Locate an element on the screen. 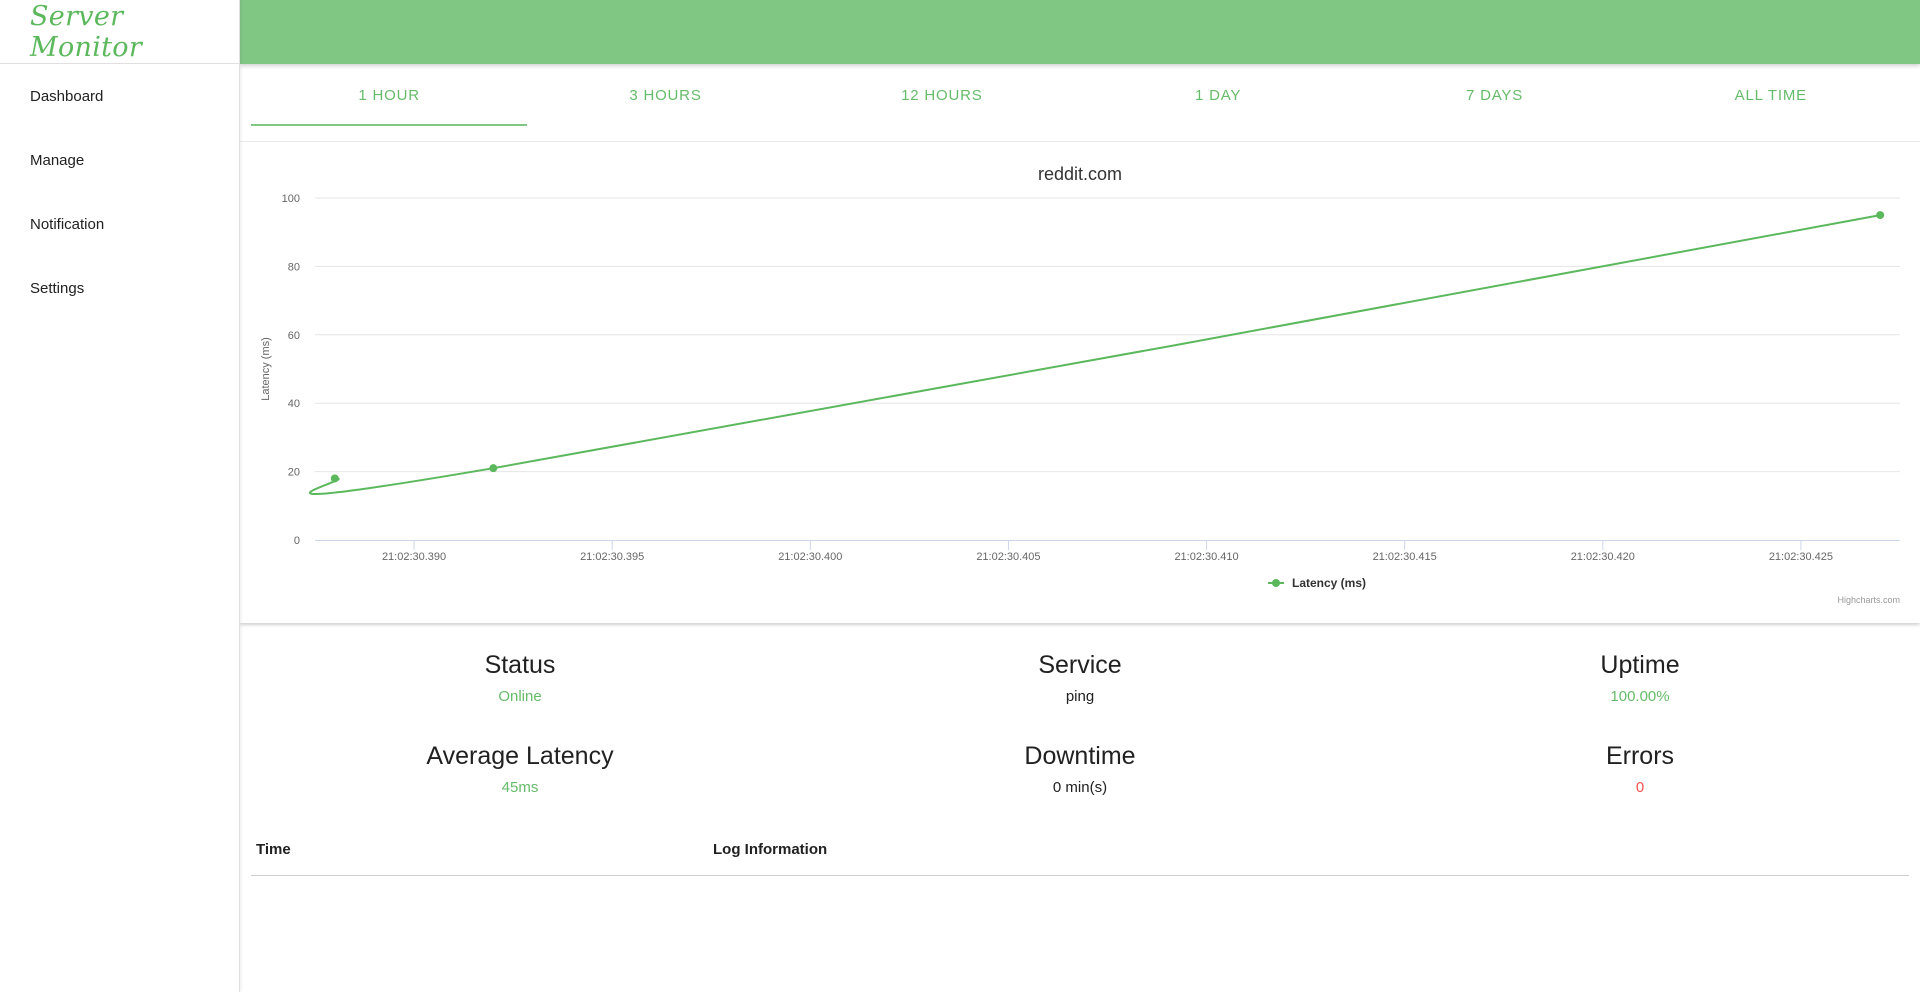 This screenshot has height=992, width=1920. sidebar-item-notification: Notification is located at coordinates (119, 224).